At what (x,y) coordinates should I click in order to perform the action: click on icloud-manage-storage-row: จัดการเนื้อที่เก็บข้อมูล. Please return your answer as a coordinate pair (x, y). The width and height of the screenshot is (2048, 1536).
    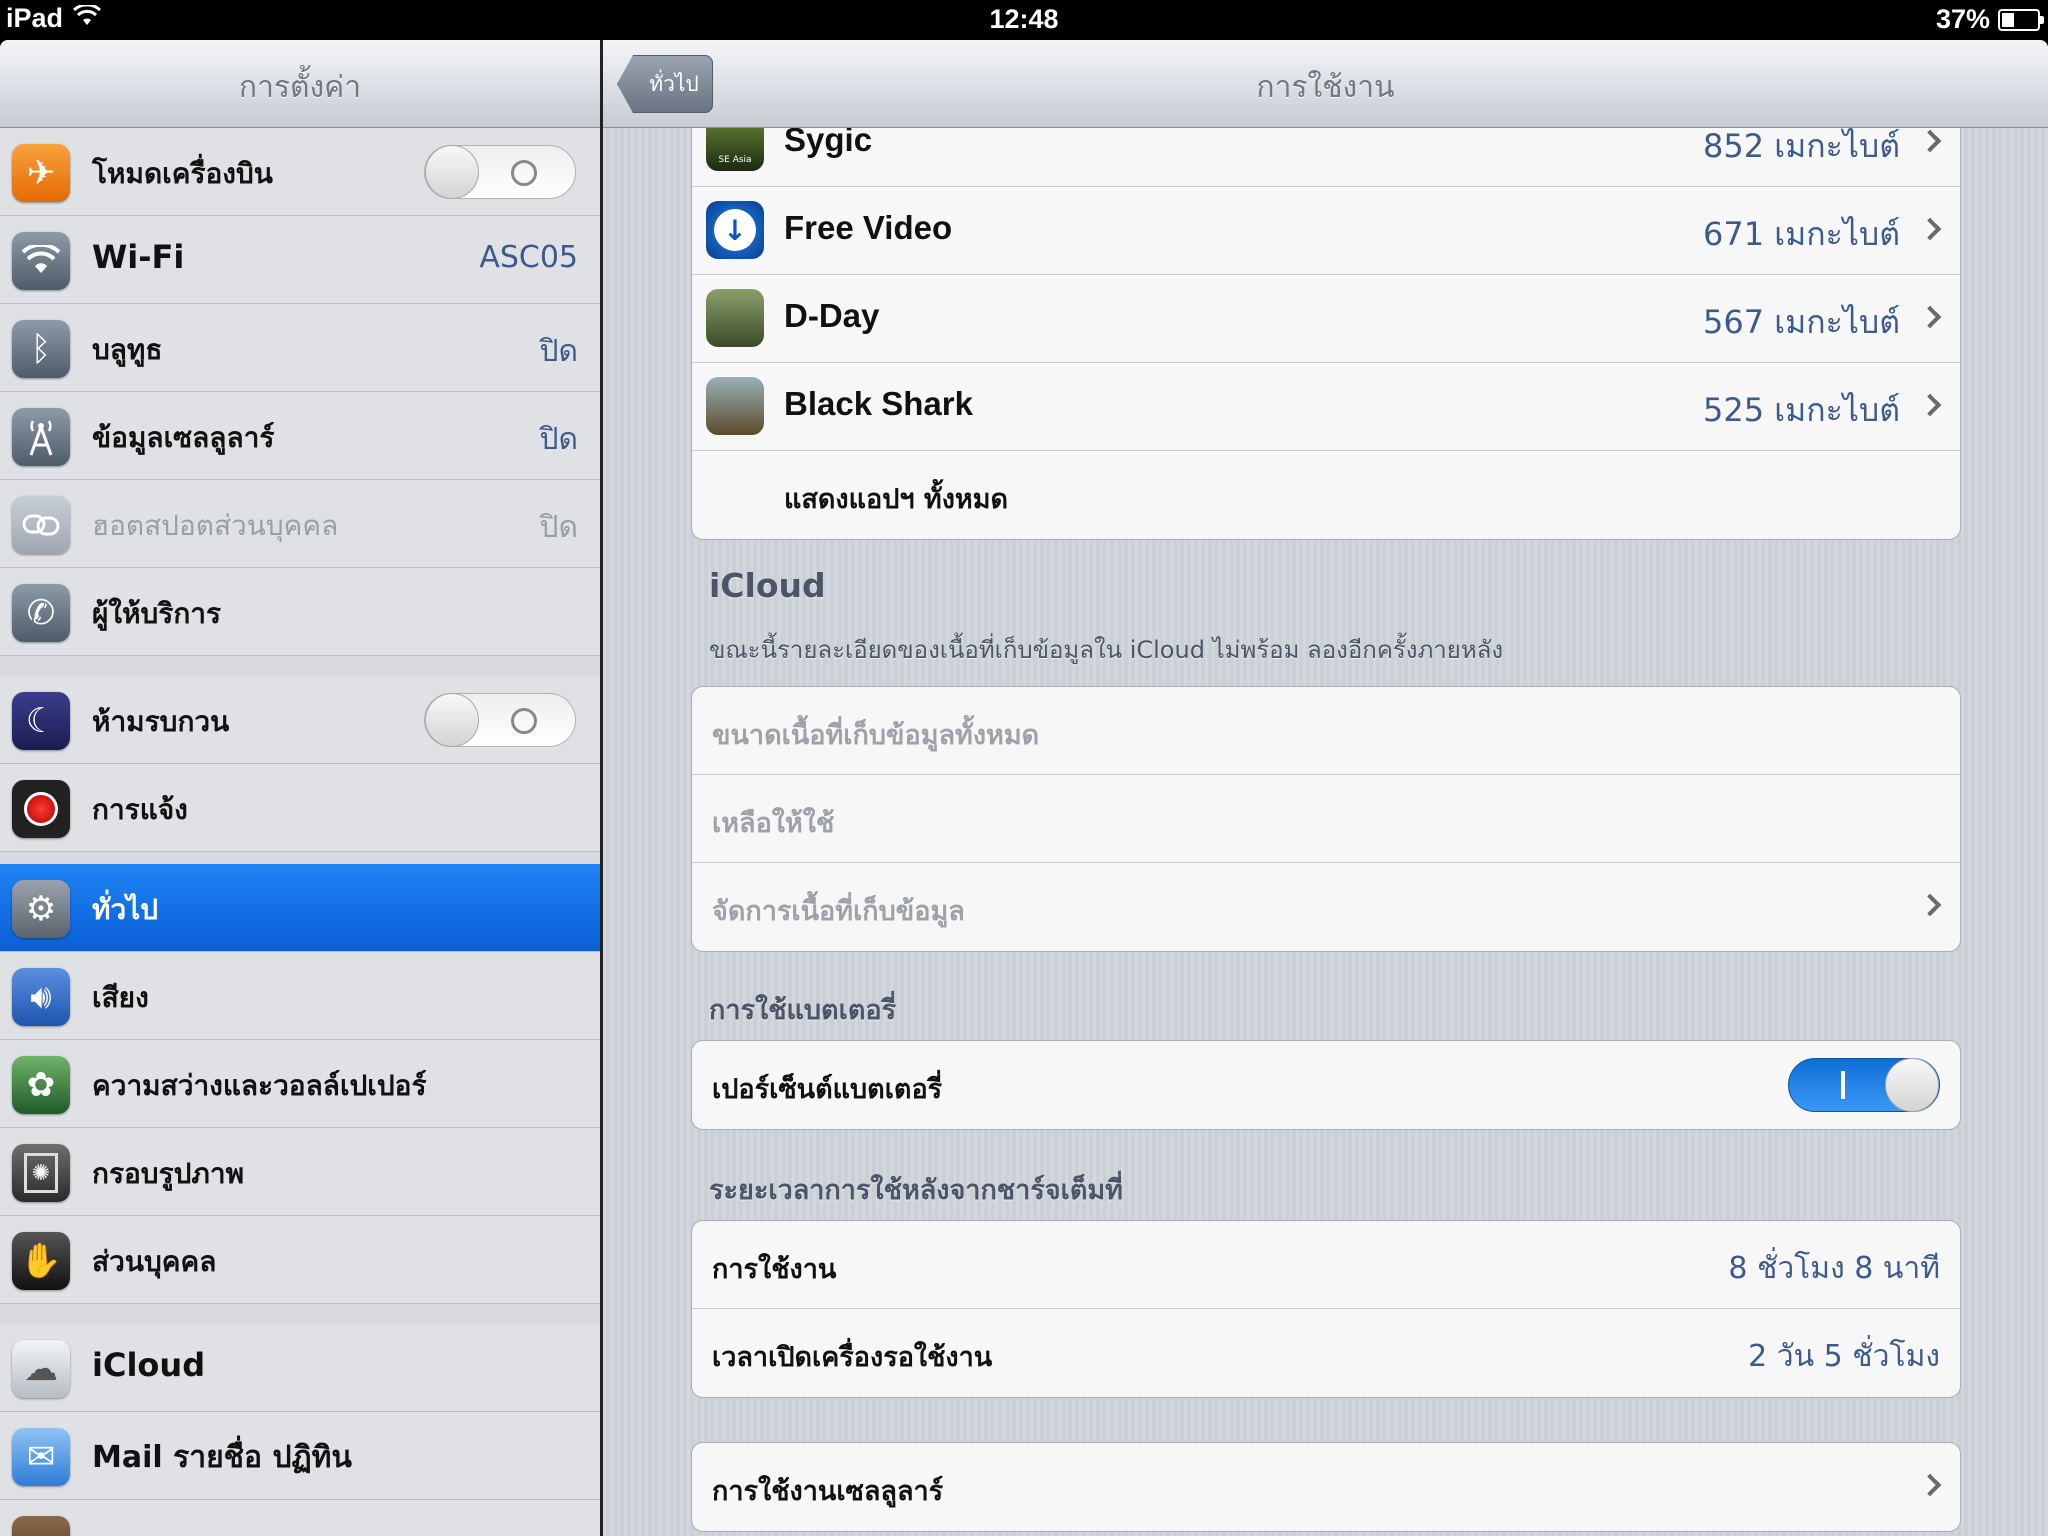
    Looking at the image, I should click on (1326, 907).